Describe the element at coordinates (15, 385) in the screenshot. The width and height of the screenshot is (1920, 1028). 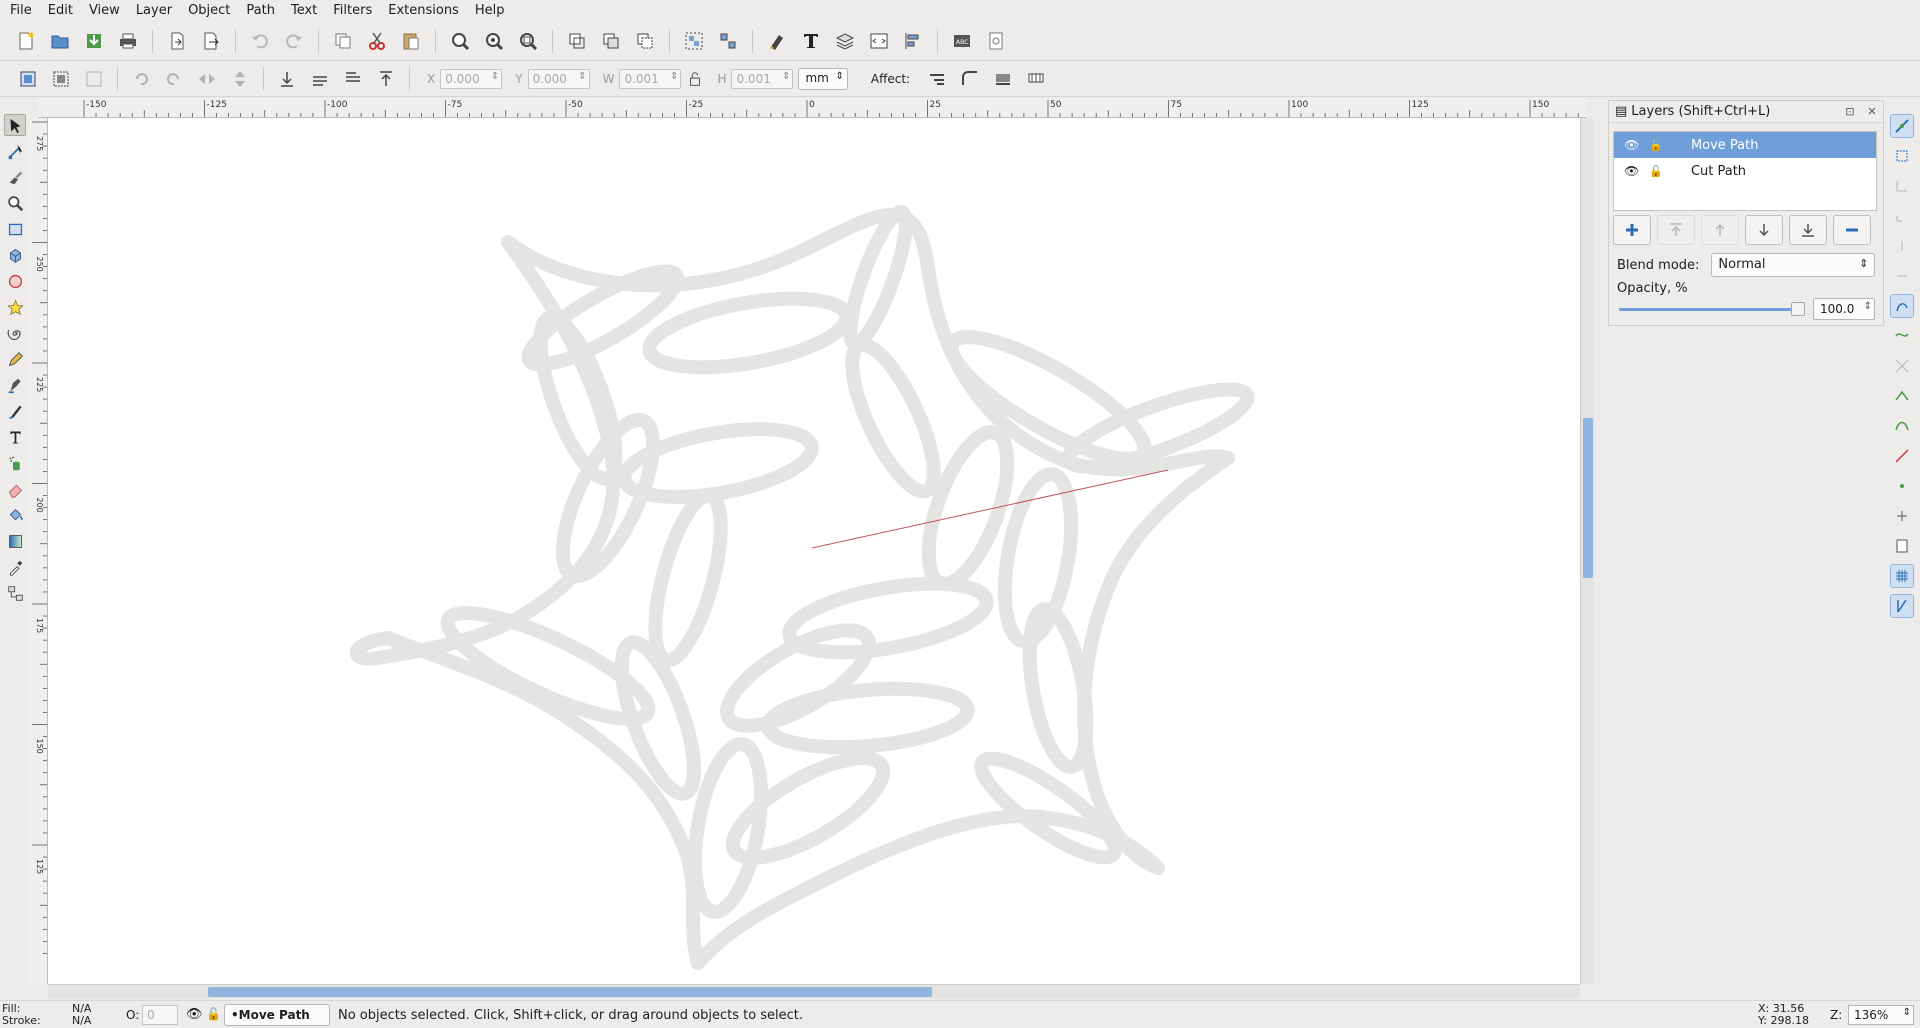
I see `pen-tool-icon` at that location.